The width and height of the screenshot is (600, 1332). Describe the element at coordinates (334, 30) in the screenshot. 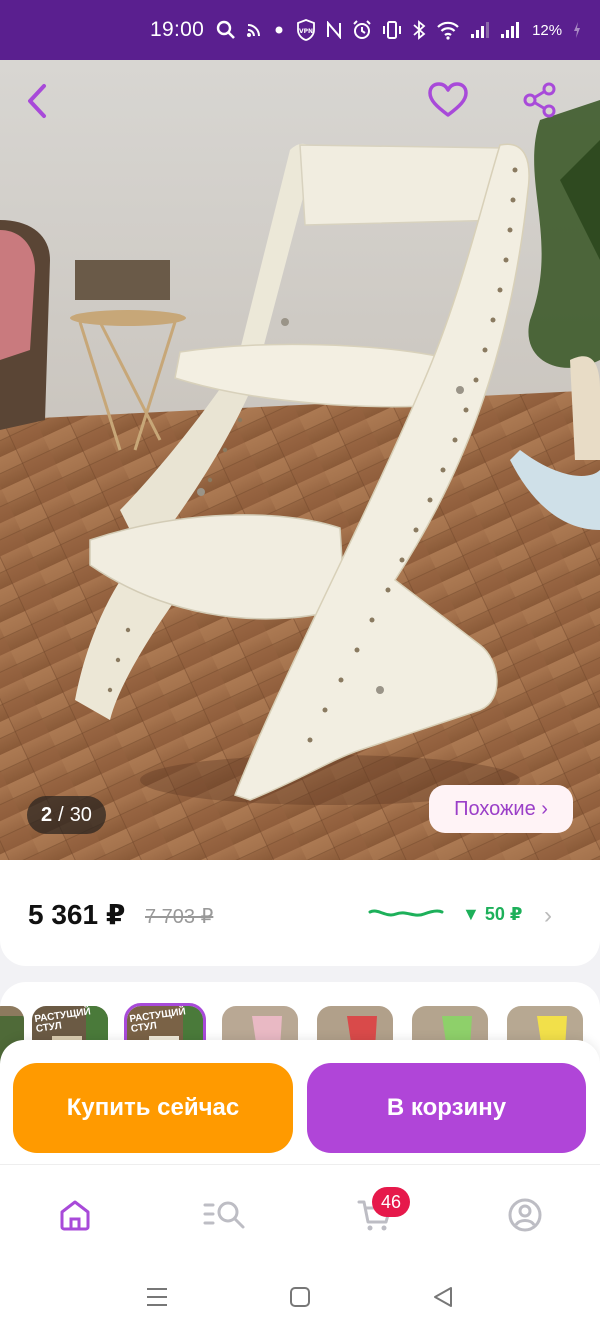

I see `nfc-icon` at that location.